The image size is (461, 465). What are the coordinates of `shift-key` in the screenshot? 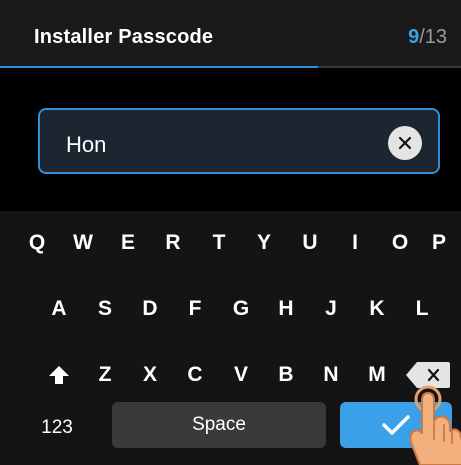 It's located at (59, 375).